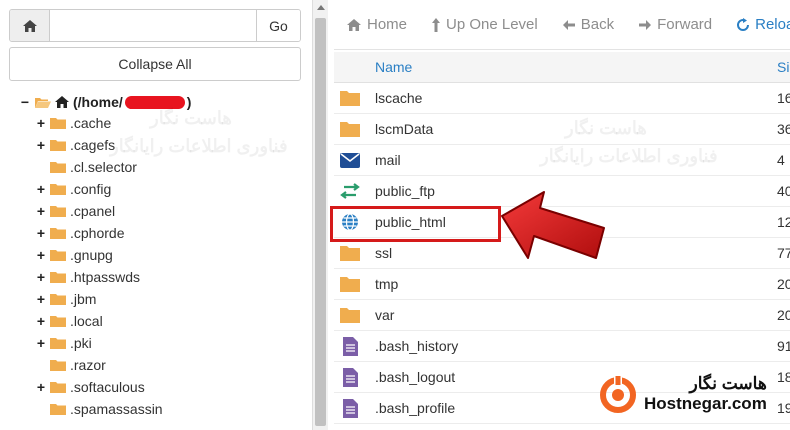  I want to click on hostnegar-logo-icon, so click(618, 394).